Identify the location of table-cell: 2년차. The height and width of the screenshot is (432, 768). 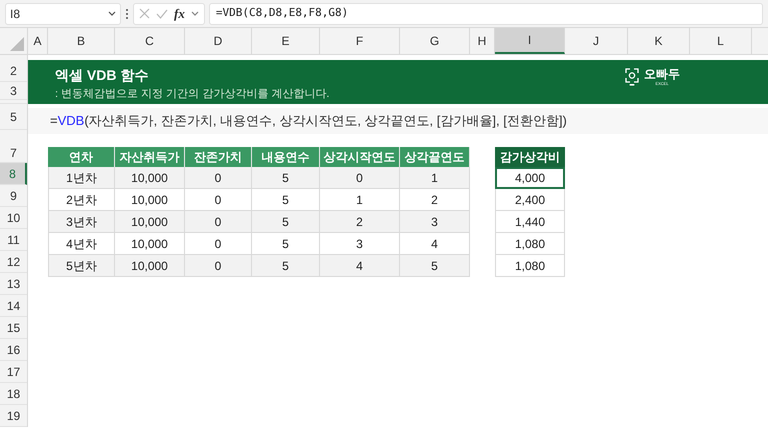
(81, 200).